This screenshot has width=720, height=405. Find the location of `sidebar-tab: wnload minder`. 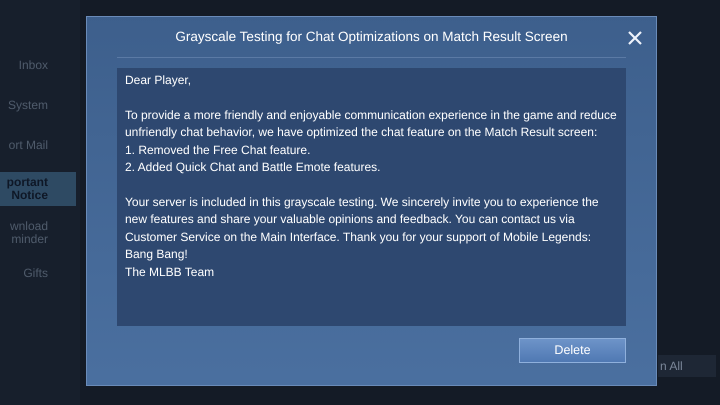

sidebar-tab: wnload minder is located at coordinates (38, 233).